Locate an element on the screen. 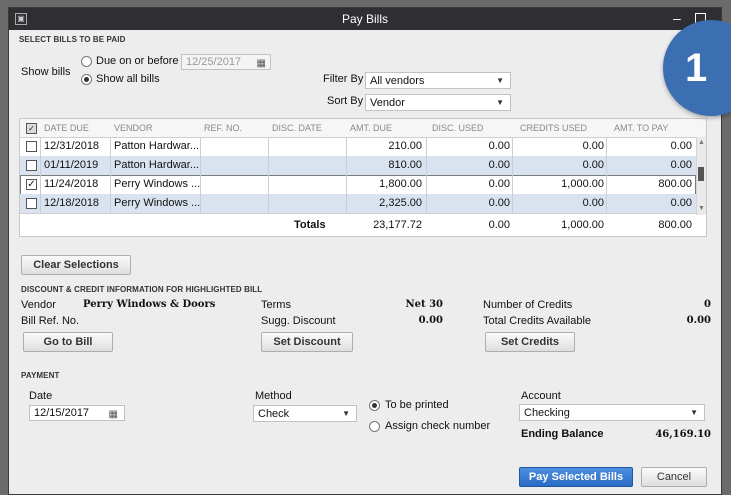  show-all-bills-label: Show all bills is located at coordinates (128, 79).